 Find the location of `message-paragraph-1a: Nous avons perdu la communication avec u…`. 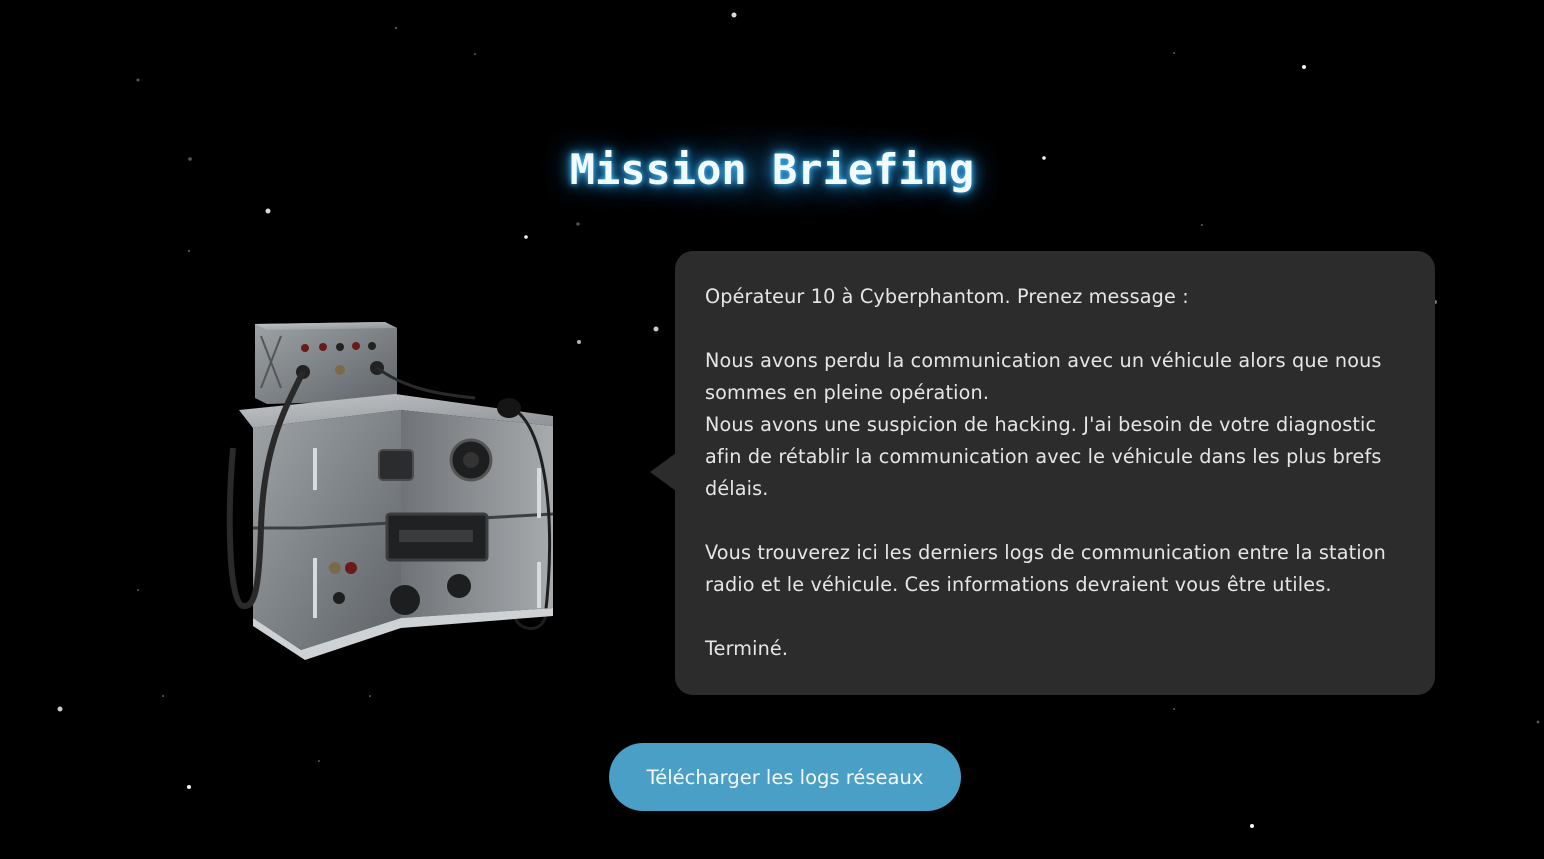

message-paragraph-1a: Nous avons perdu la communication avec u… is located at coordinates (1043, 376).